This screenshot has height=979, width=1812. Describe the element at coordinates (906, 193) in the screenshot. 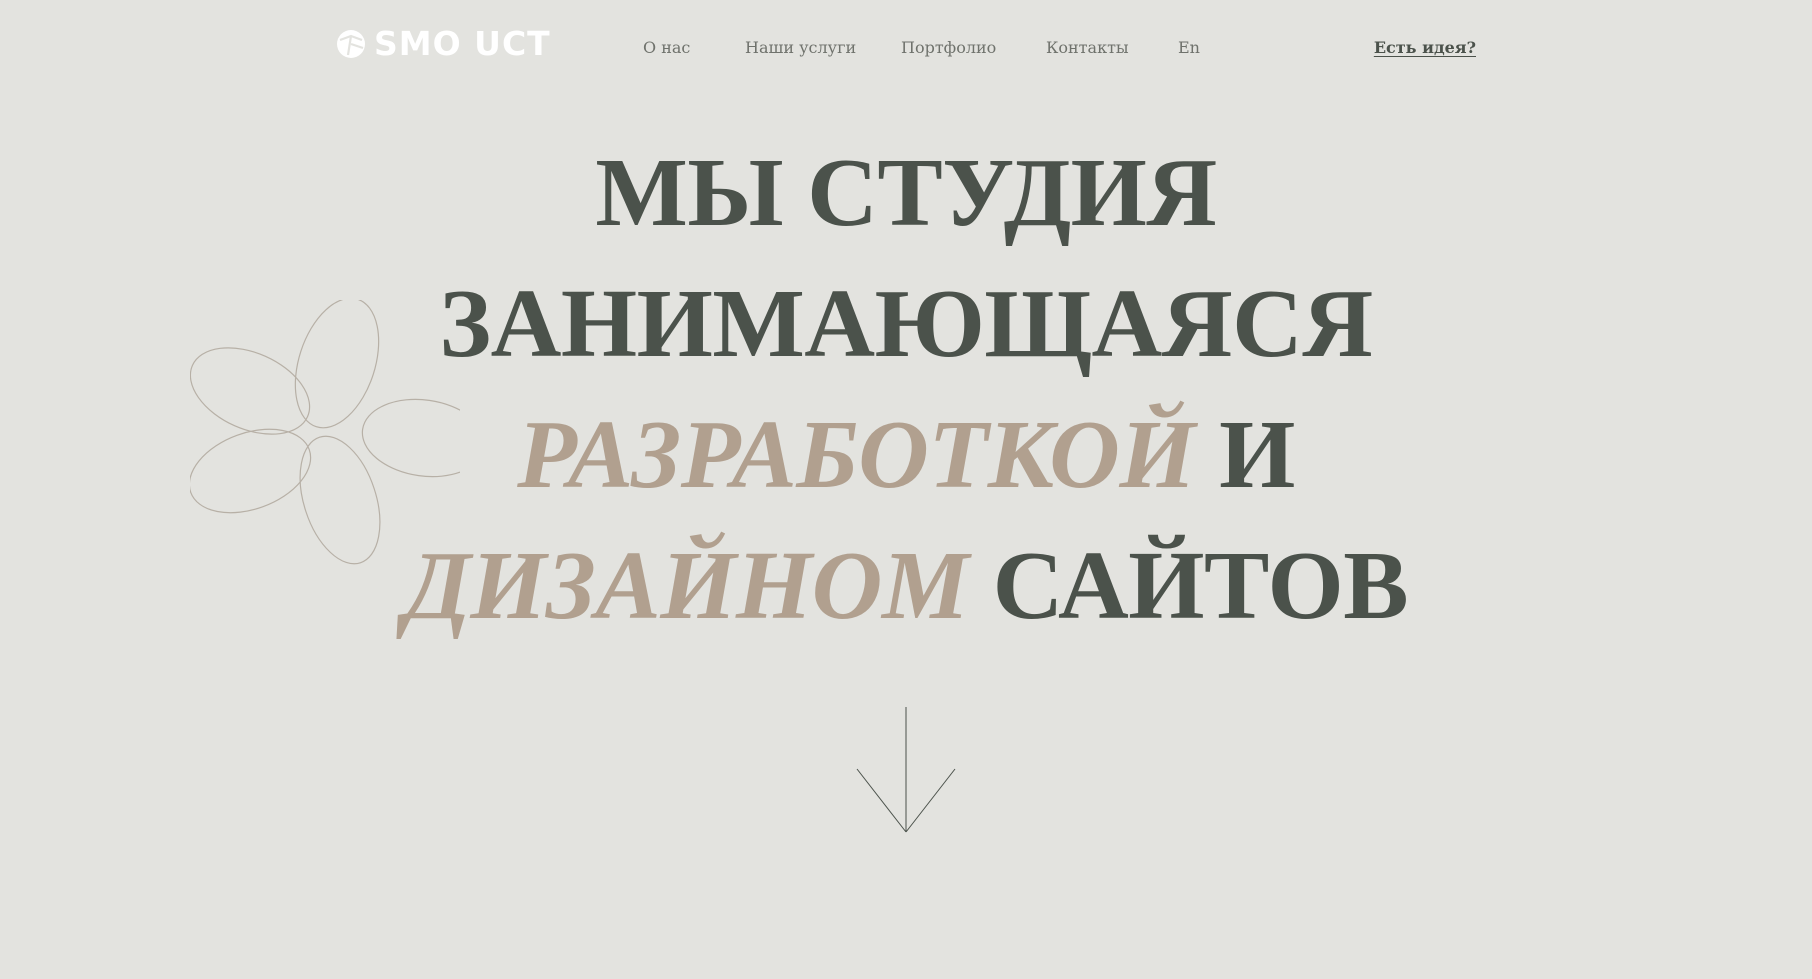

I see `hero-line-1: МЫ СТУДИЯ` at that location.